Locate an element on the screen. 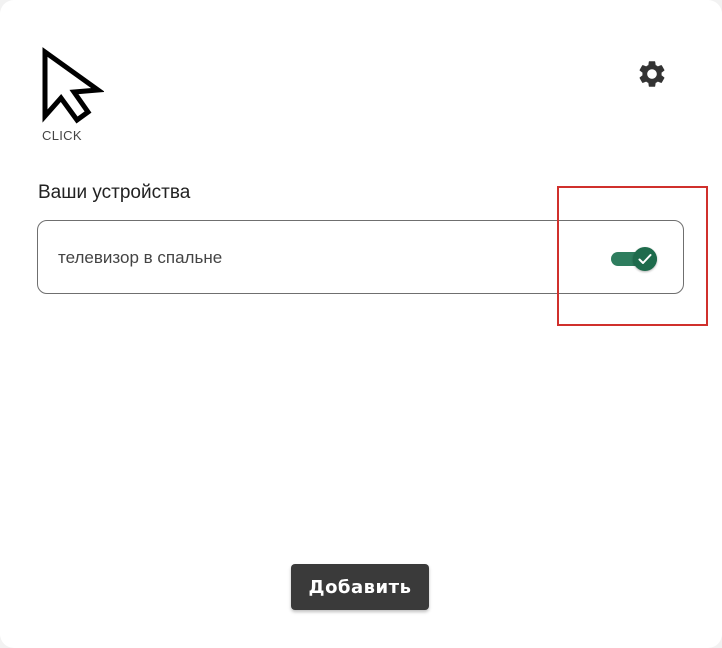  settings-button is located at coordinates (652, 74).